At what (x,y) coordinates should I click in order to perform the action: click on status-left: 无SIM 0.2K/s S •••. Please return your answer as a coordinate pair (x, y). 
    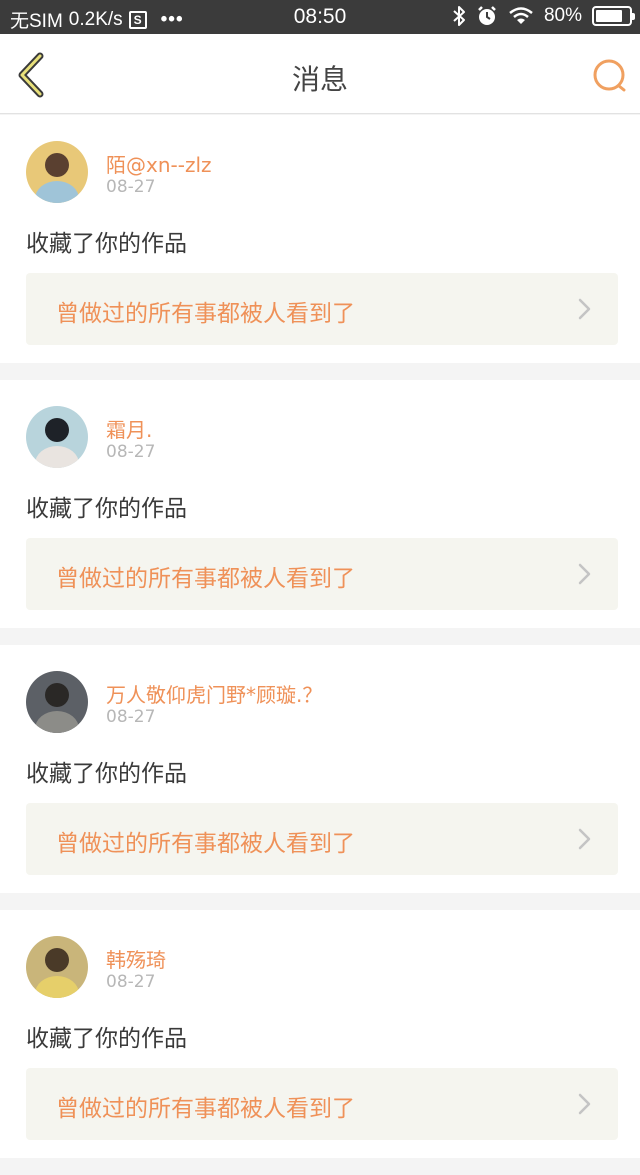
    Looking at the image, I should click on (97, 19).